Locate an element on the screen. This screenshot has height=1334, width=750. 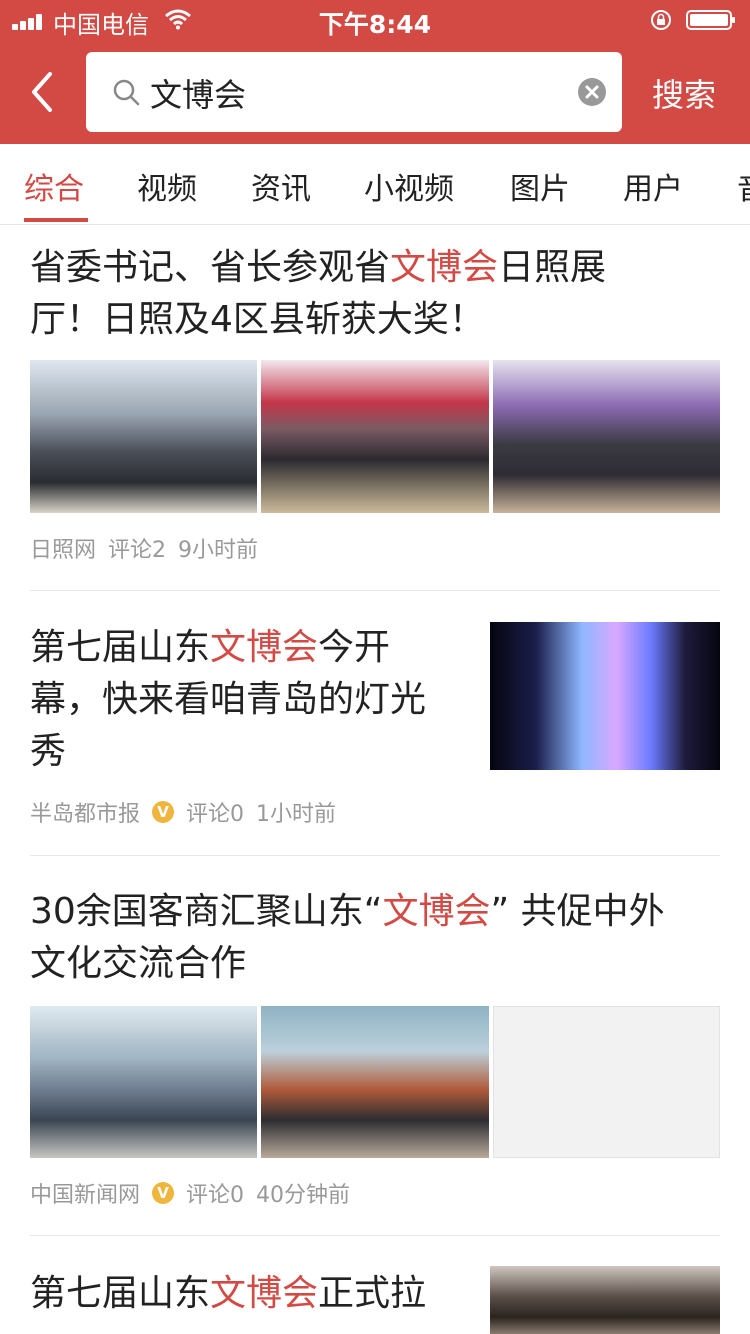
search-icon is located at coordinates (126, 92).